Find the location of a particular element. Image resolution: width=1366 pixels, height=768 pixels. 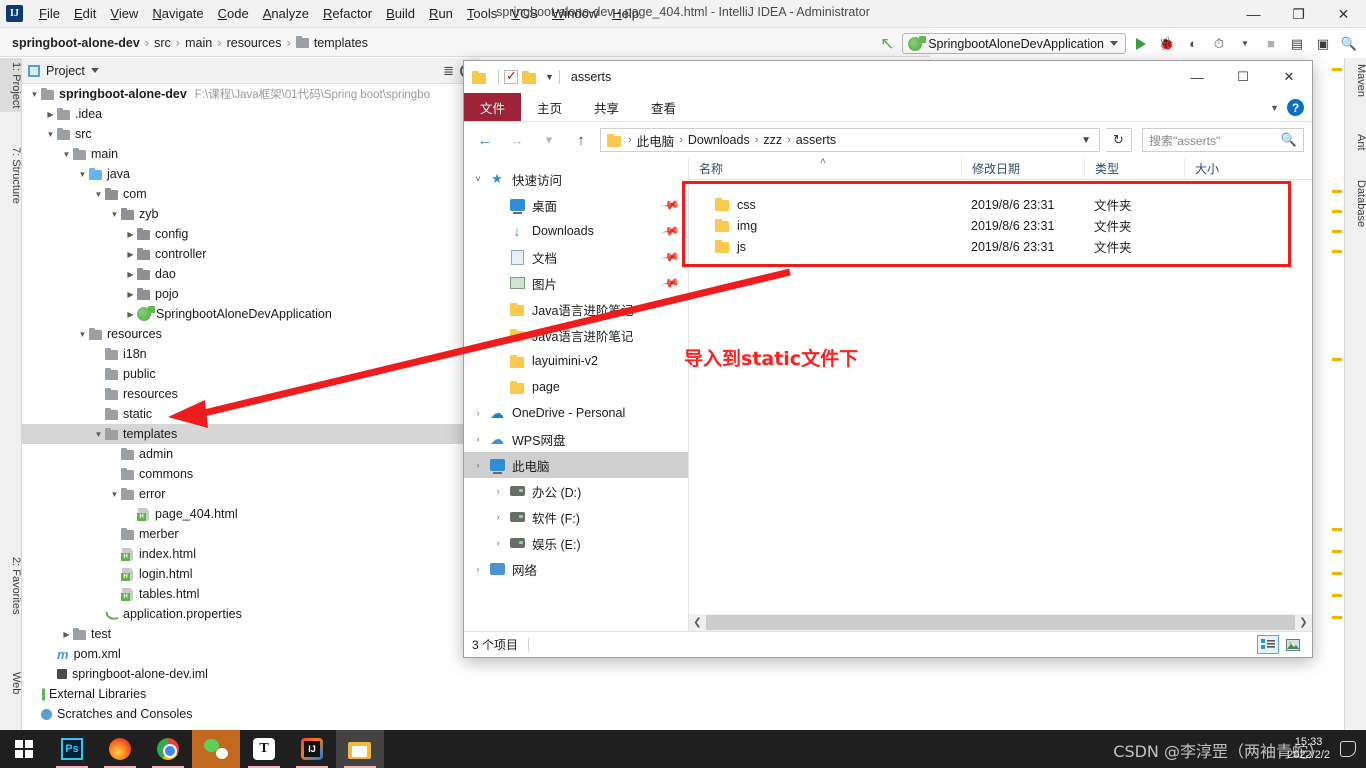

refresh-button: ↻ is located at coordinates (1119, 140).